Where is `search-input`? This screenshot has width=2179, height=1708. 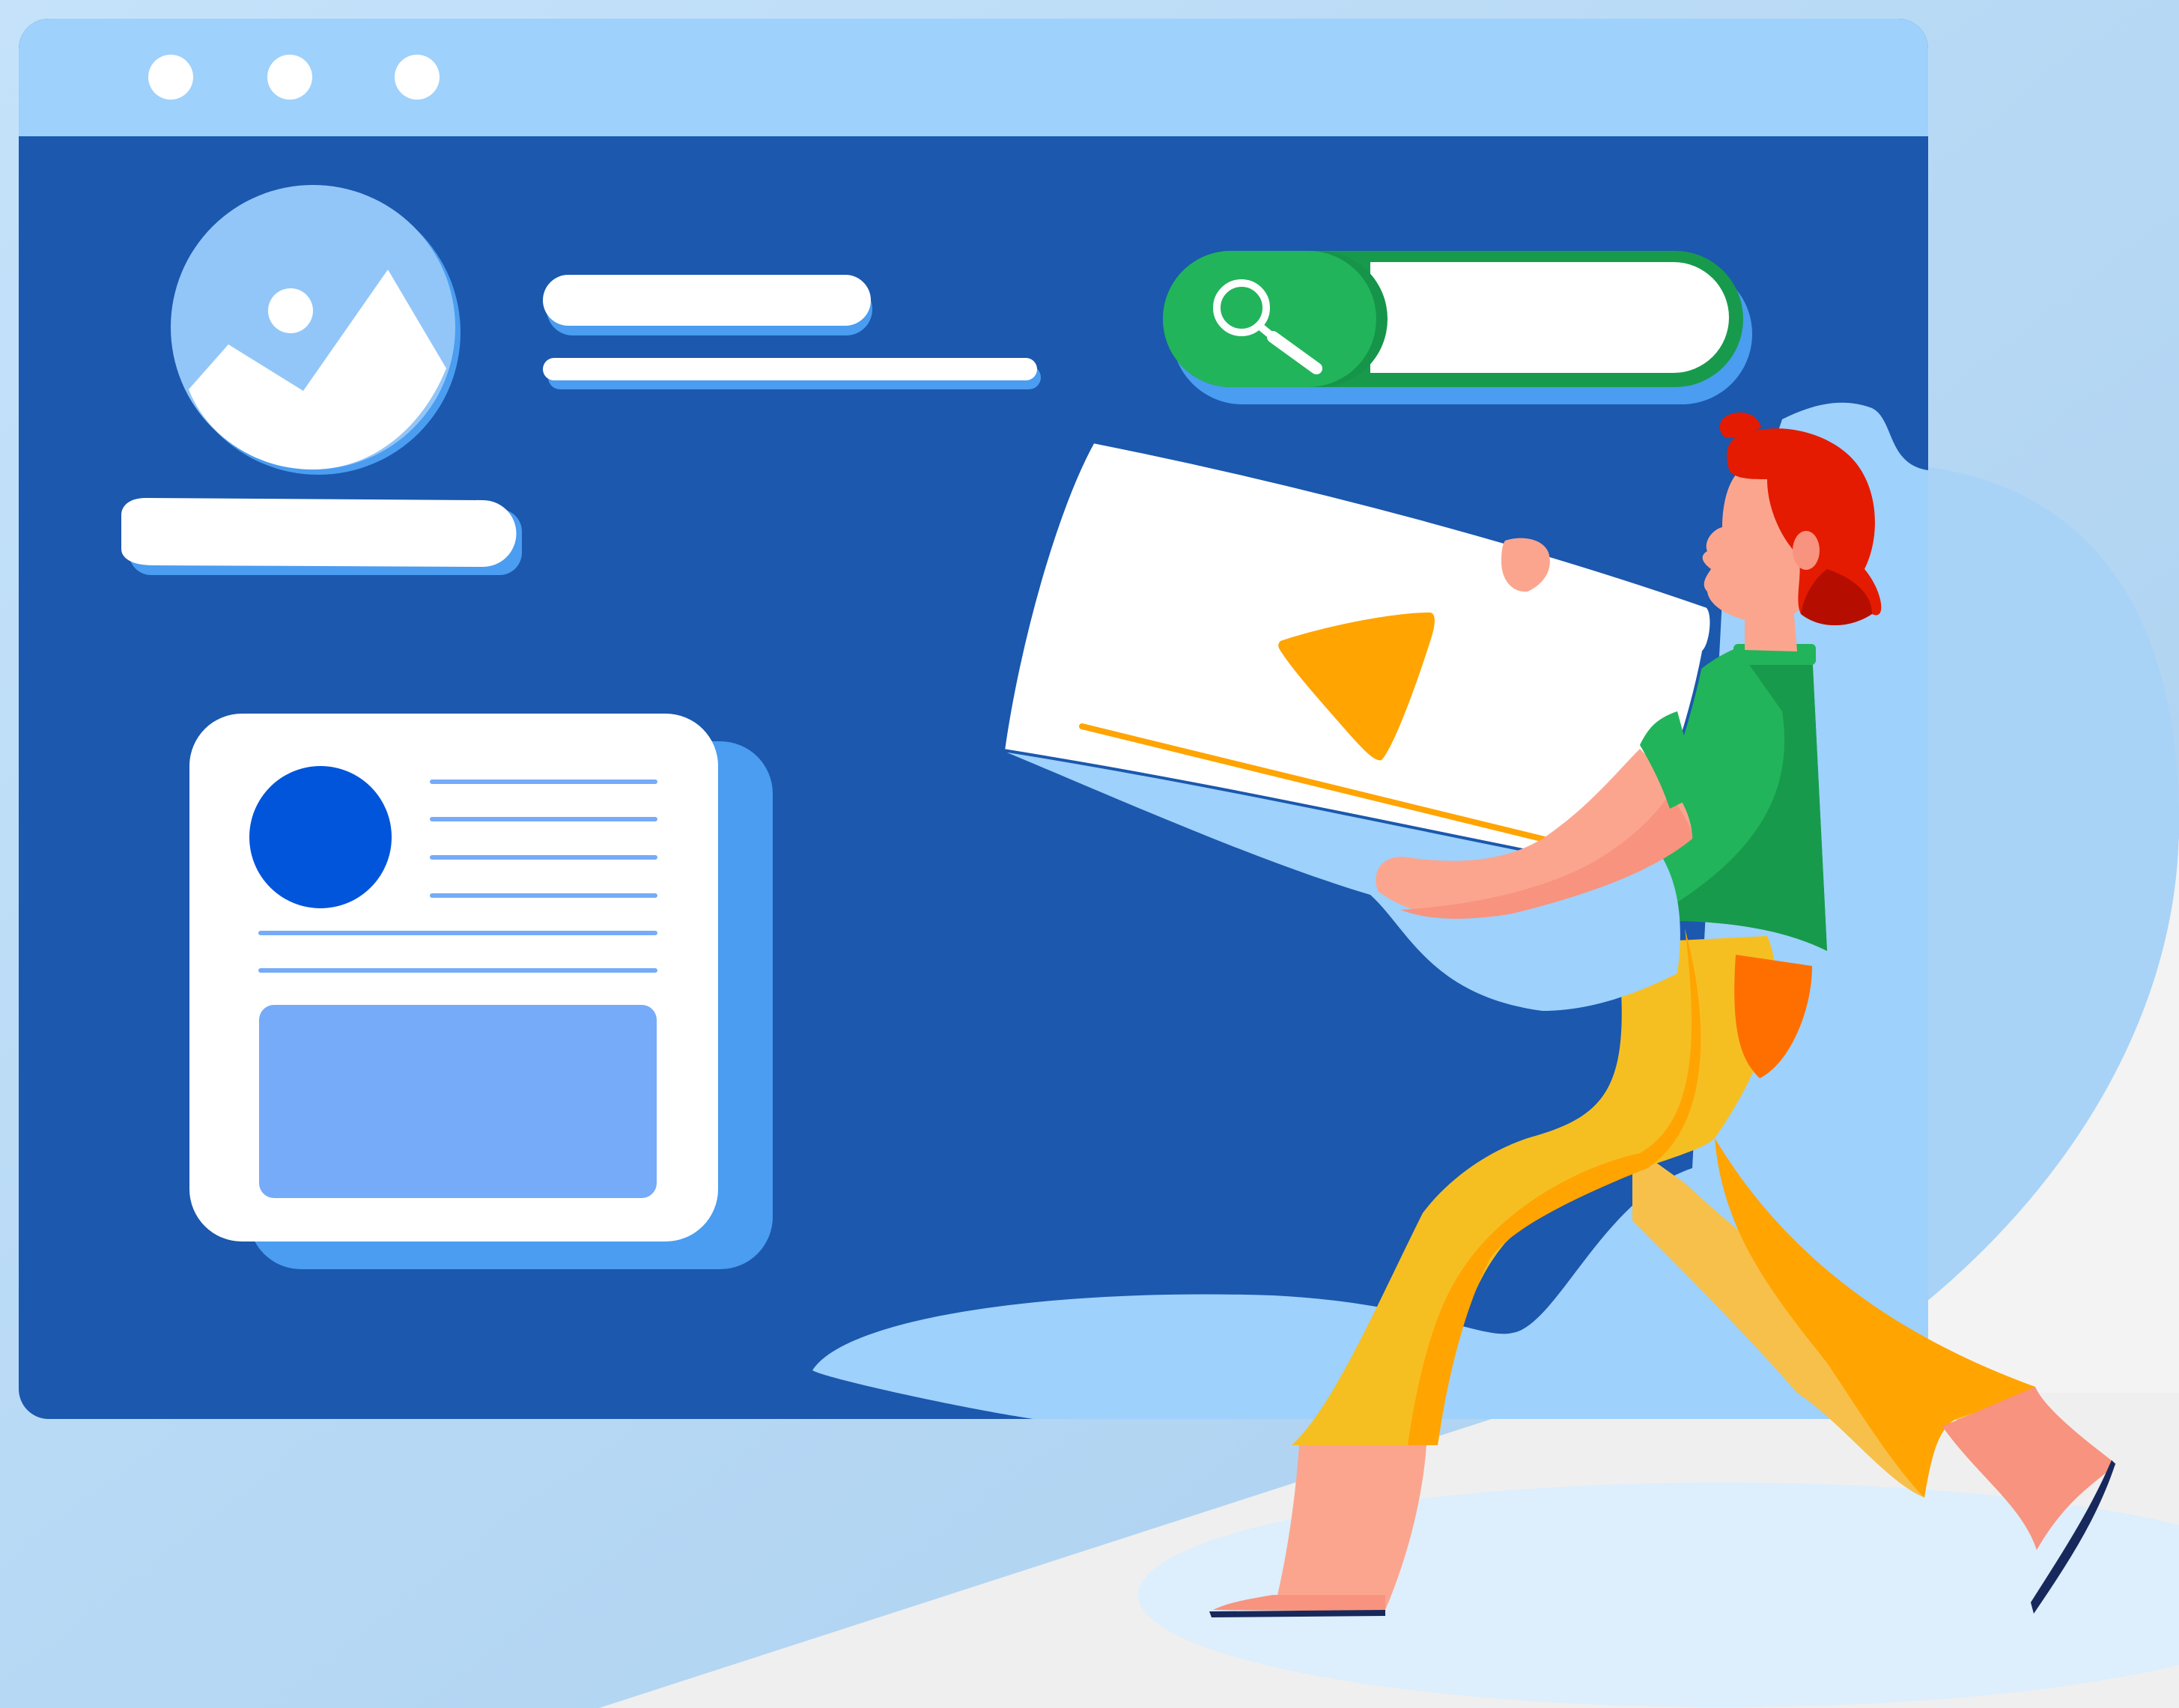 search-input is located at coordinates (1549, 317).